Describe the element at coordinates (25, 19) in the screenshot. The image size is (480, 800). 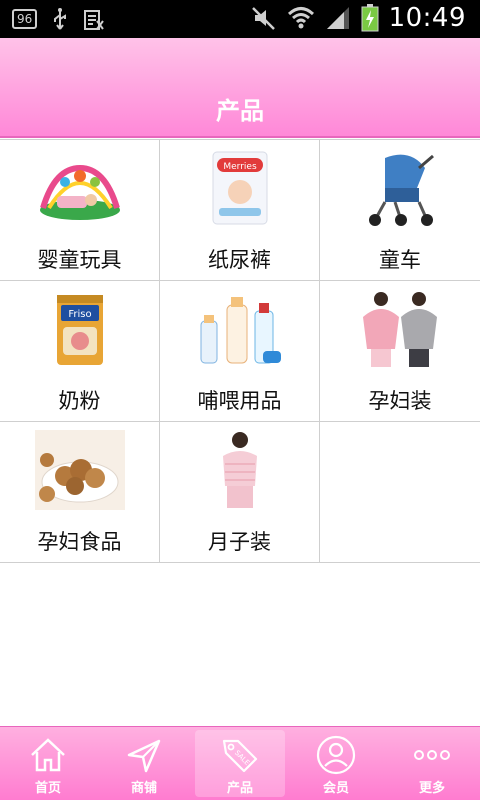
I see `notification-badge: 96` at that location.